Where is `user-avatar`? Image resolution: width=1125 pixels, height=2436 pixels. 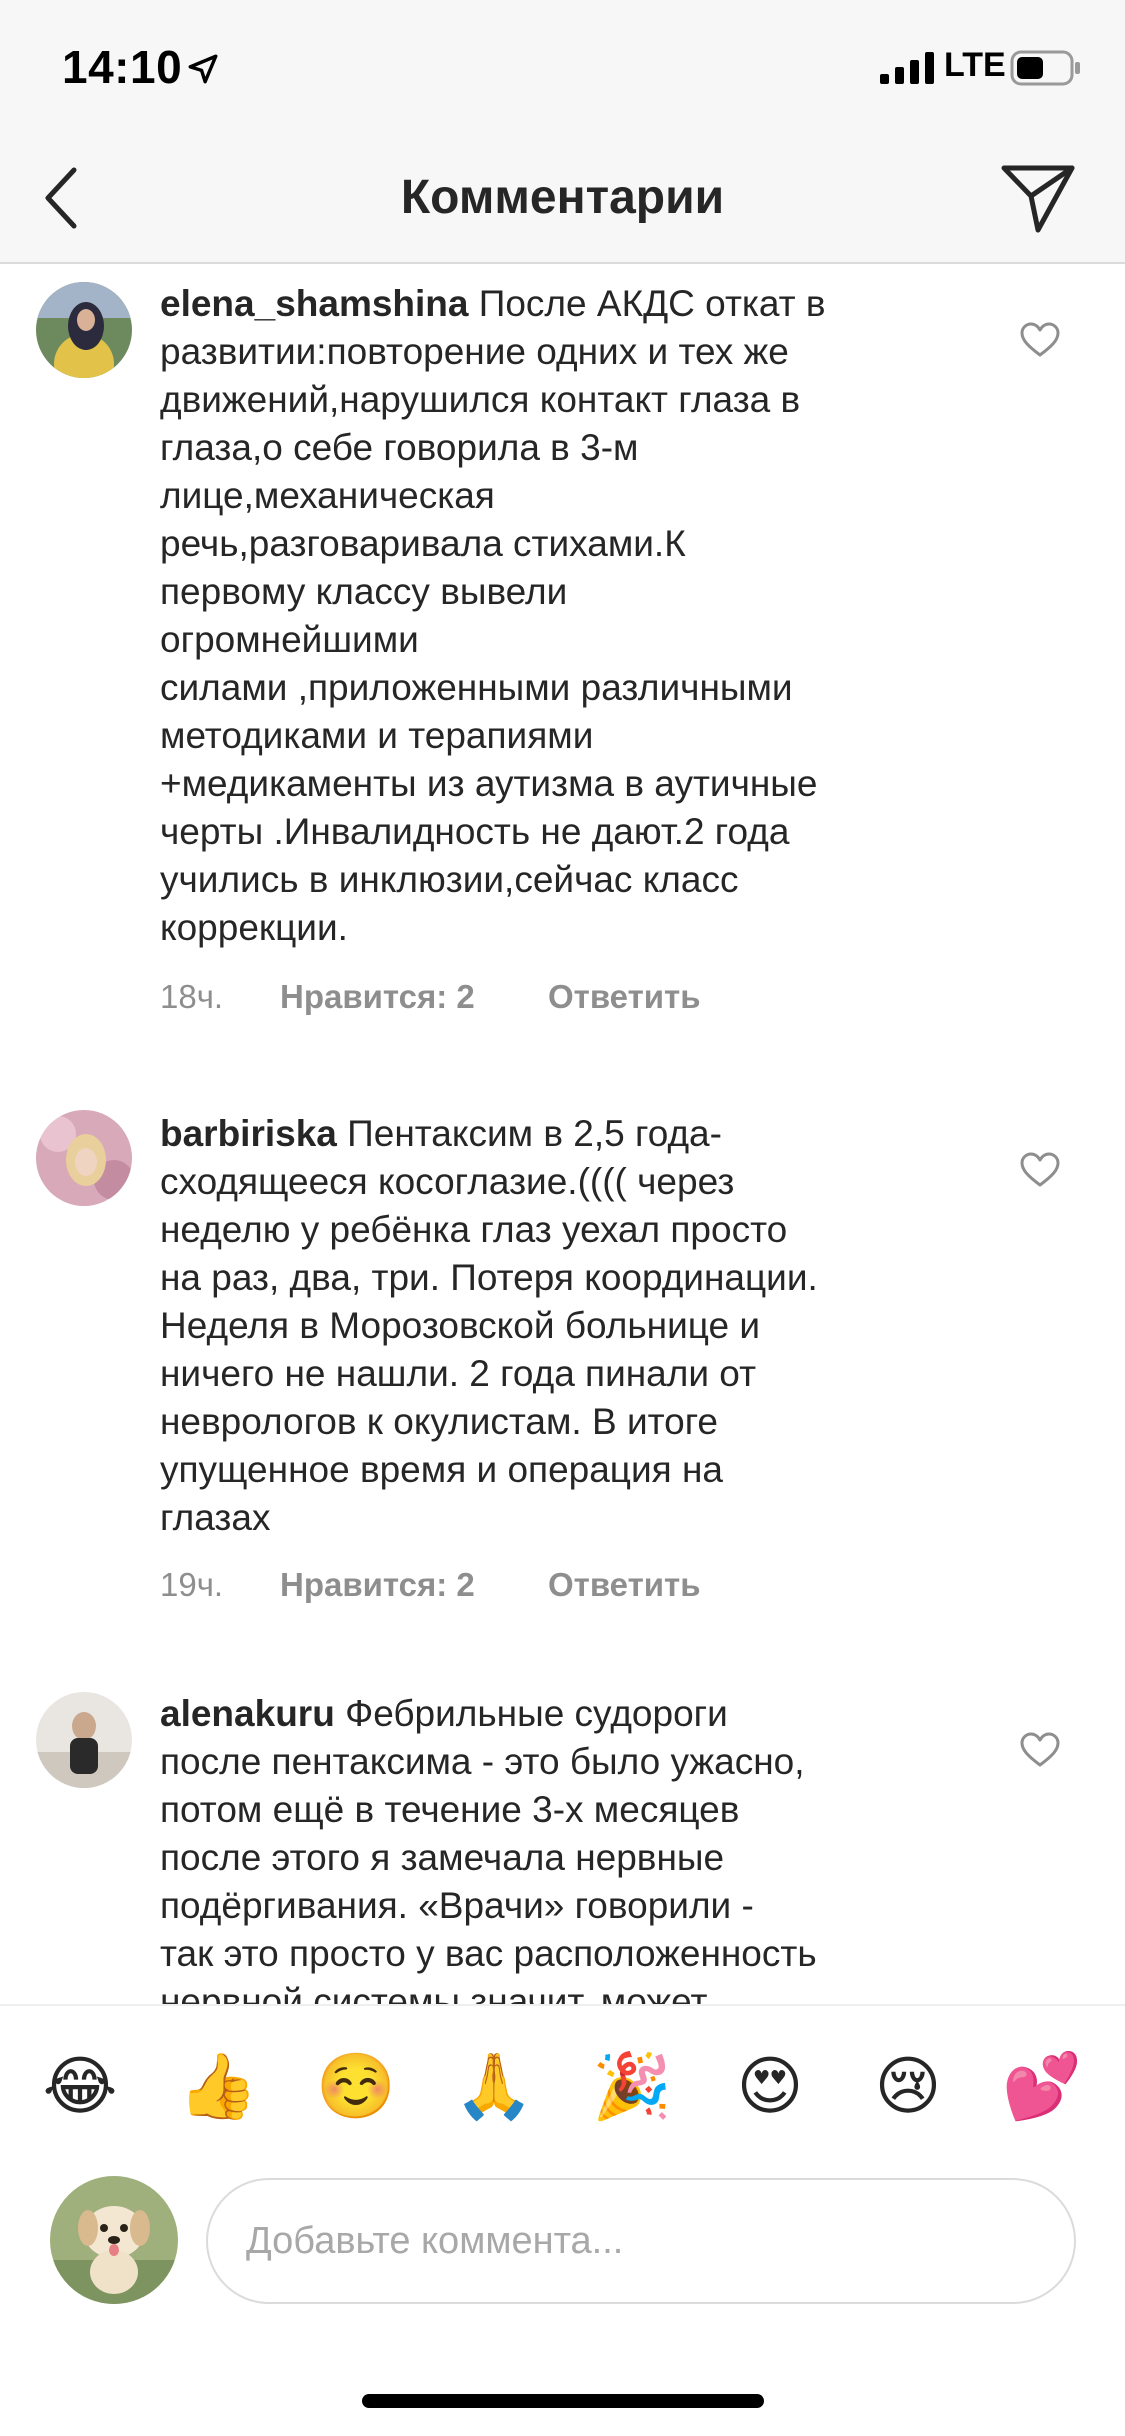 user-avatar is located at coordinates (114, 2240).